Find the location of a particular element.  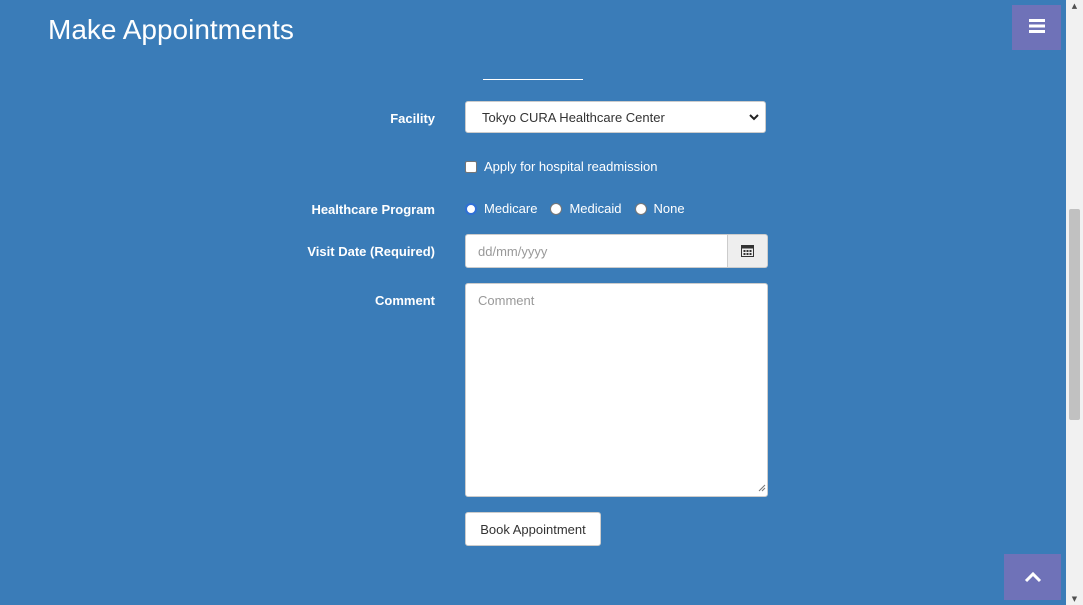

radio-option-none: None is located at coordinates (659, 208).